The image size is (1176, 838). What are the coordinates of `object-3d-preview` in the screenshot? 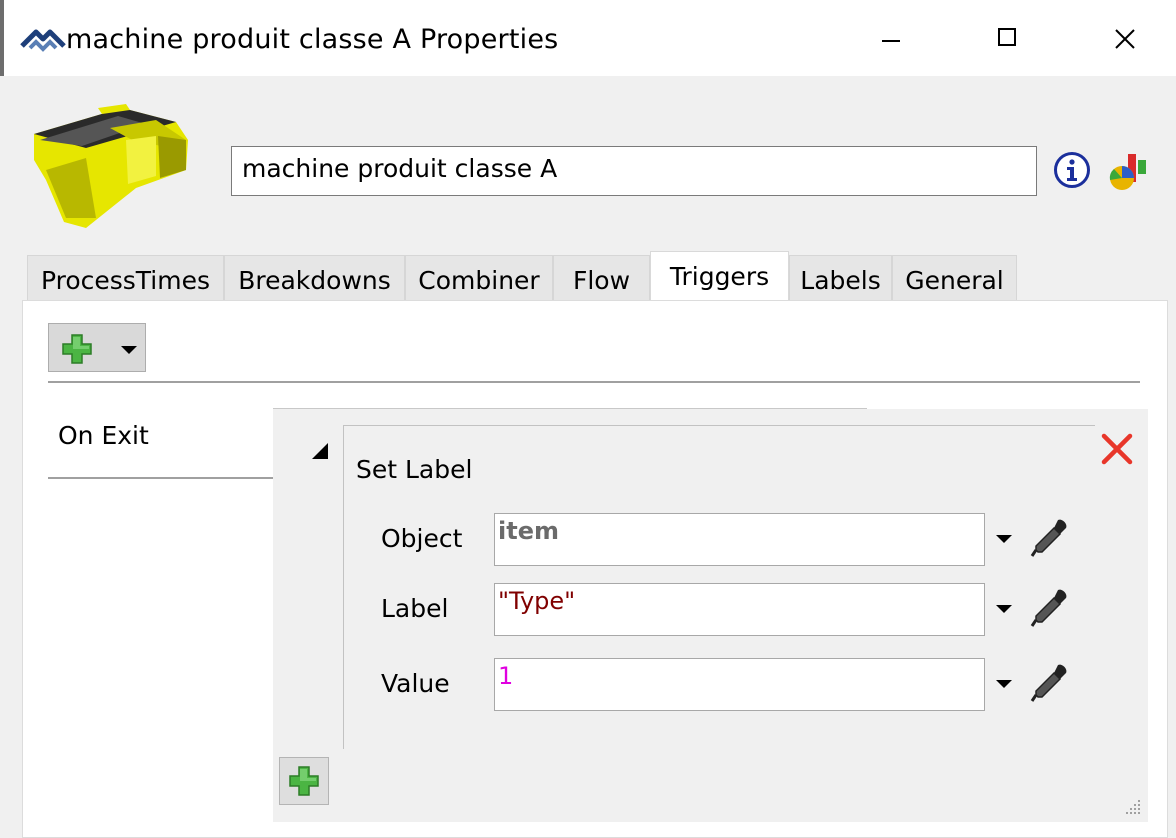 It's located at (111, 166).